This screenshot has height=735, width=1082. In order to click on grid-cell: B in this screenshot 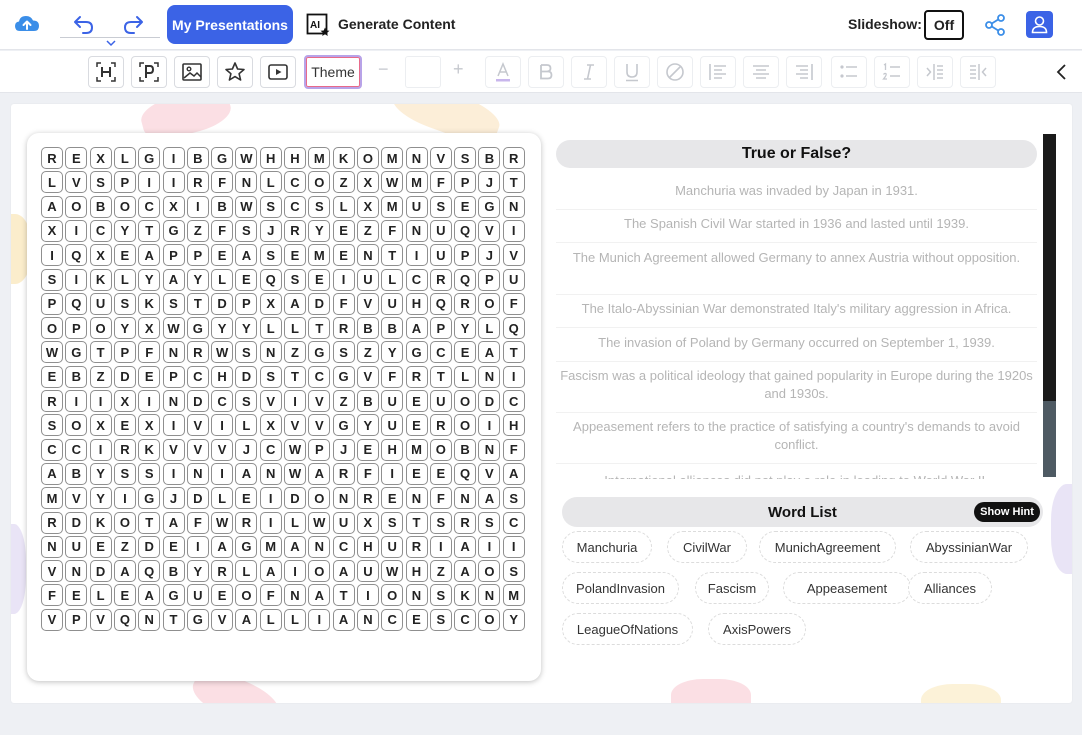, I will do `click(367, 328)`.